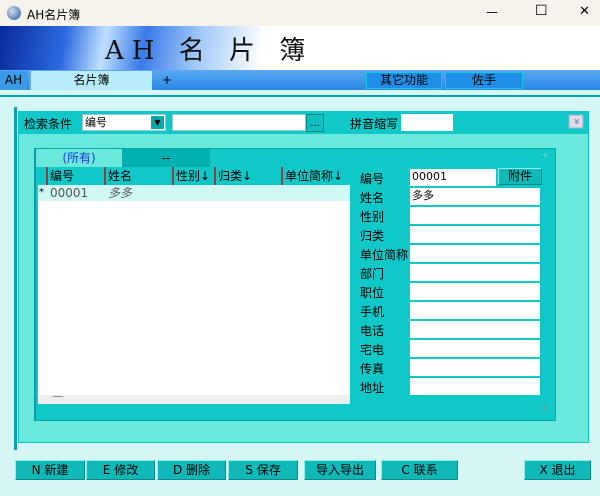 The height and width of the screenshot is (496, 600). What do you see at coordinates (372, 236) in the screenshot?
I see `detail-label: 归类` at bounding box center [372, 236].